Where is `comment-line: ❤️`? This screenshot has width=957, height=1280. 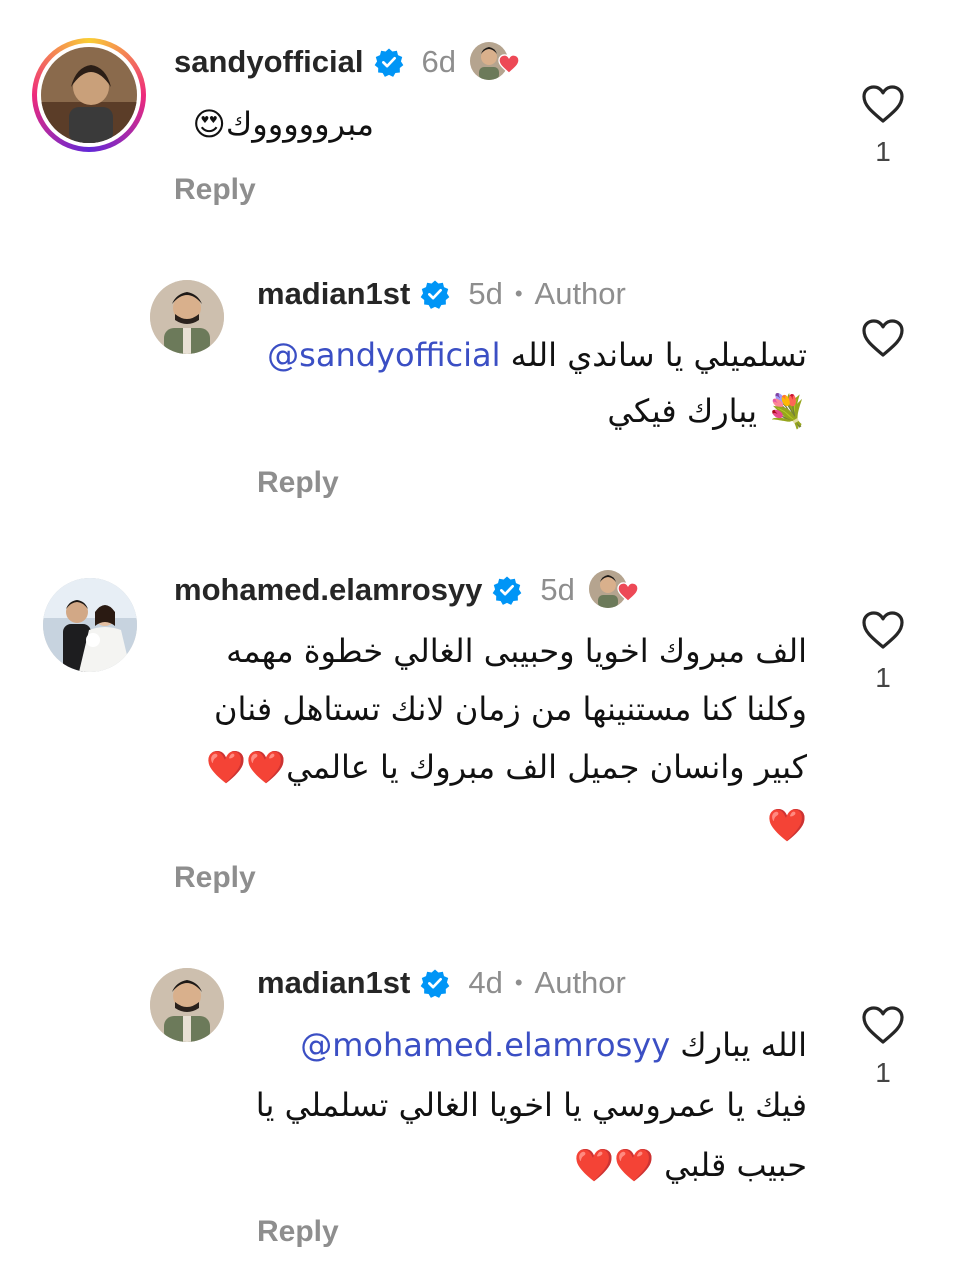 comment-line: ❤️ is located at coordinates (787, 825).